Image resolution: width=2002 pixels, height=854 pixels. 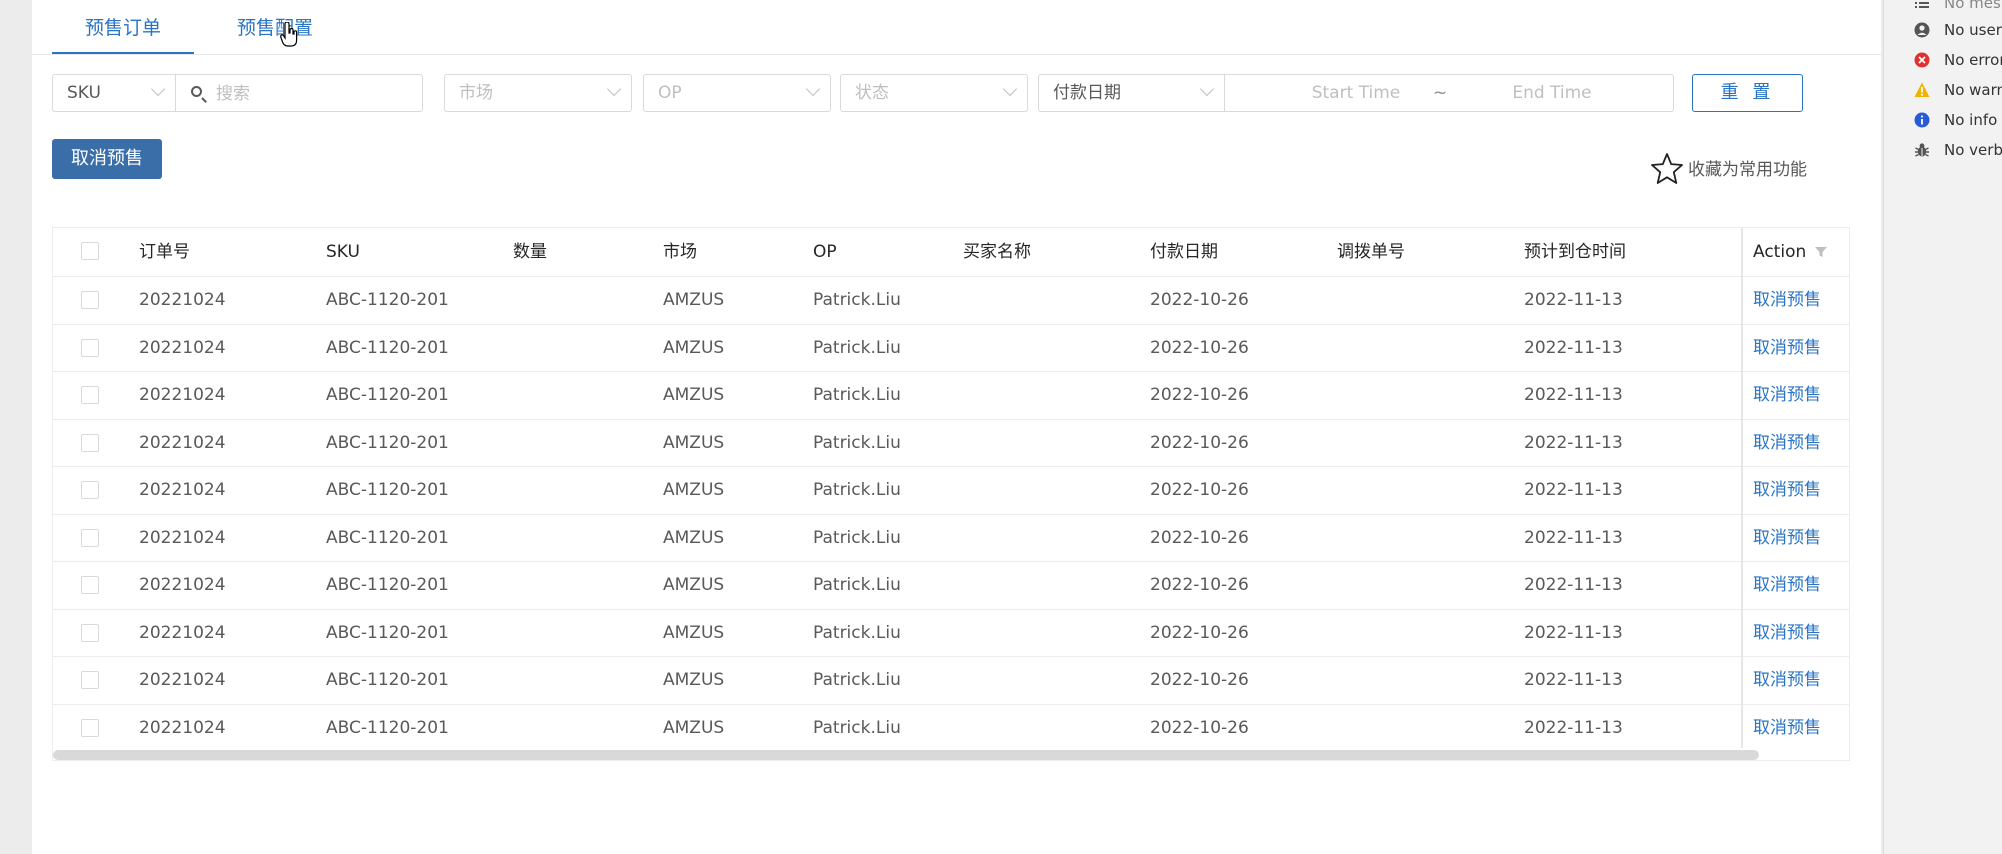 What do you see at coordinates (1552, 93) in the screenshot?
I see `end-time-input: End Time` at bounding box center [1552, 93].